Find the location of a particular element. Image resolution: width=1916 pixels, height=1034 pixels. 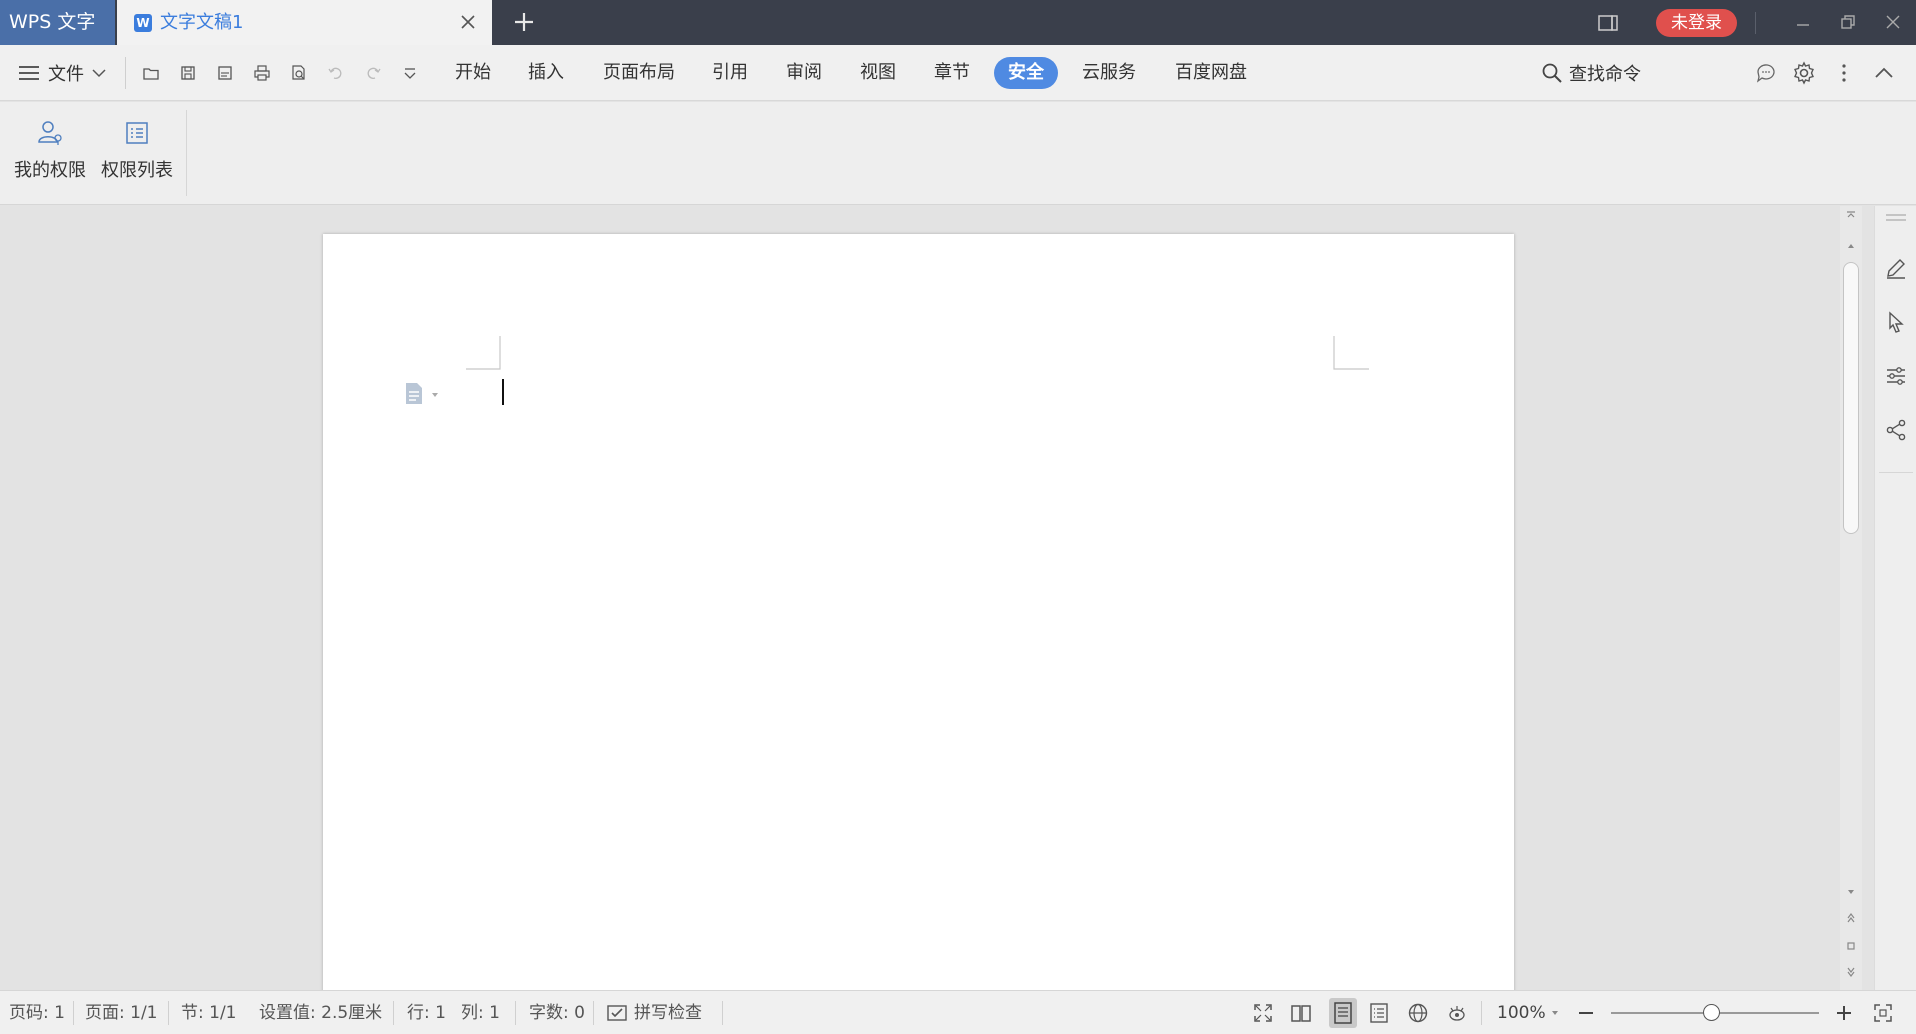

menu-references: 引用 is located at coordinates (730, 73).